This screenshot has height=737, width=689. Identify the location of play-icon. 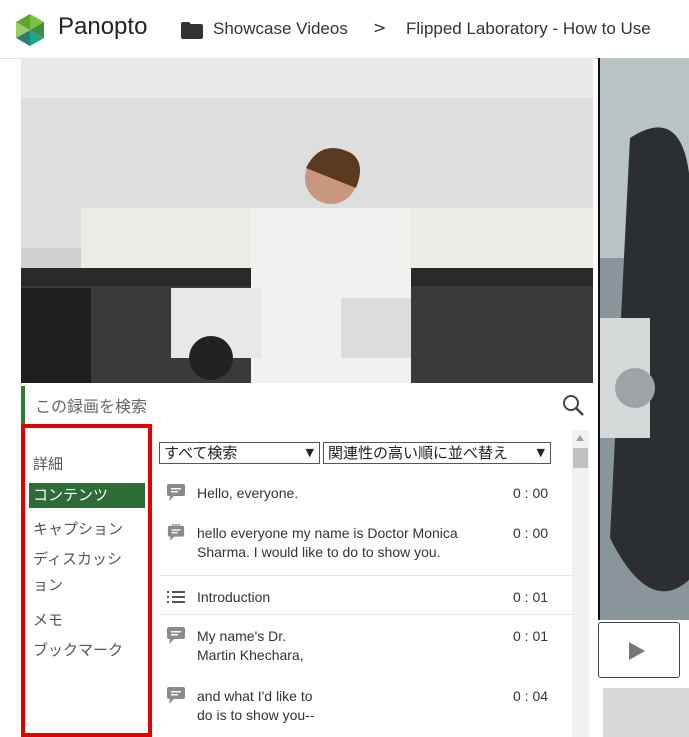
(637, 651).